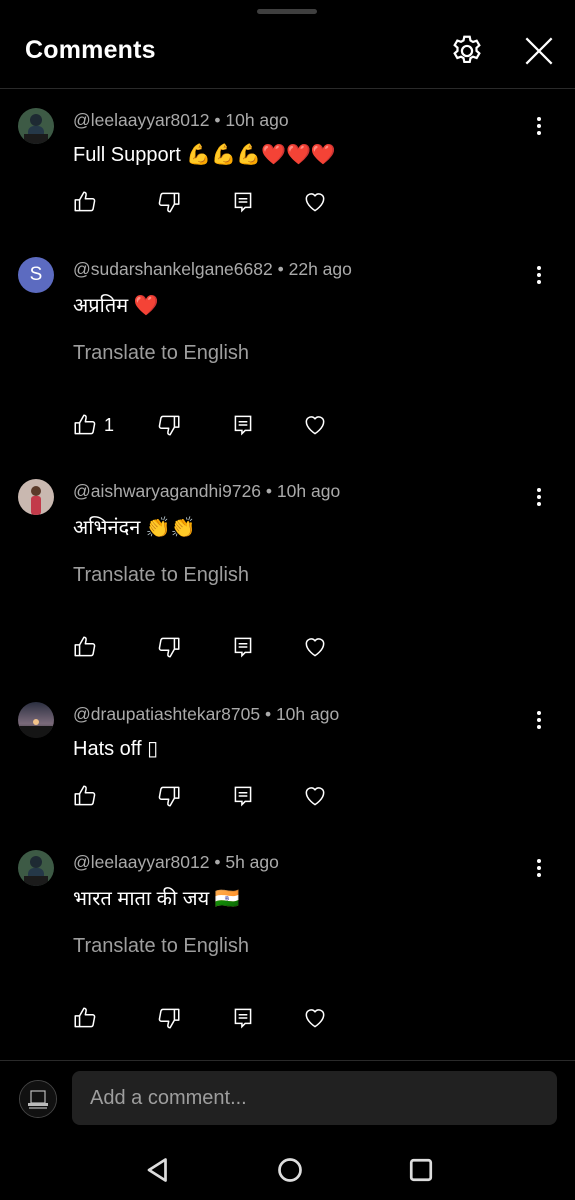  I want to click on recents-square-icon, so click(421, 1170).